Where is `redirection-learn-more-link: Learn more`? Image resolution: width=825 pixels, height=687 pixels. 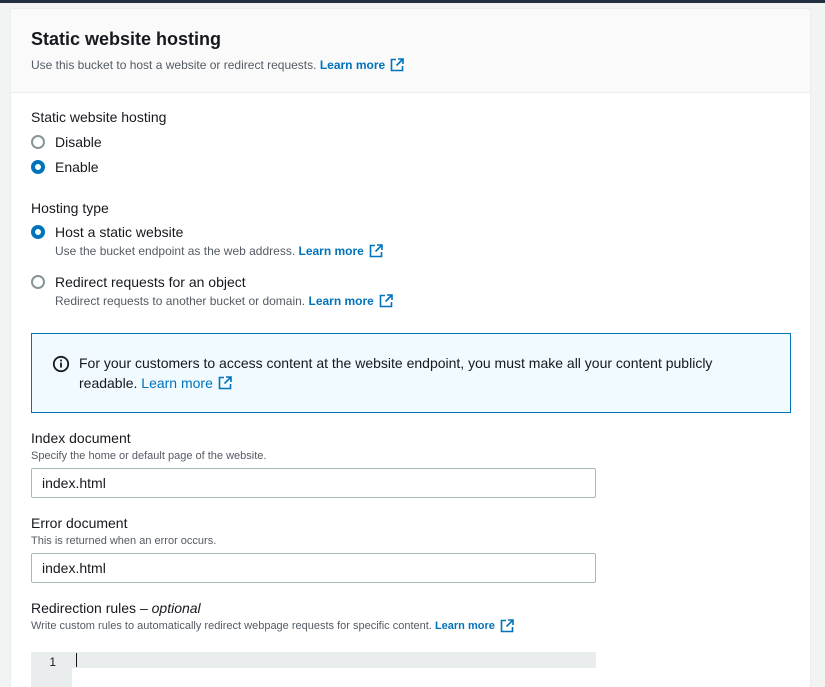 redirection-learn-more-link: Learn more is located at coordinates (474, 626).